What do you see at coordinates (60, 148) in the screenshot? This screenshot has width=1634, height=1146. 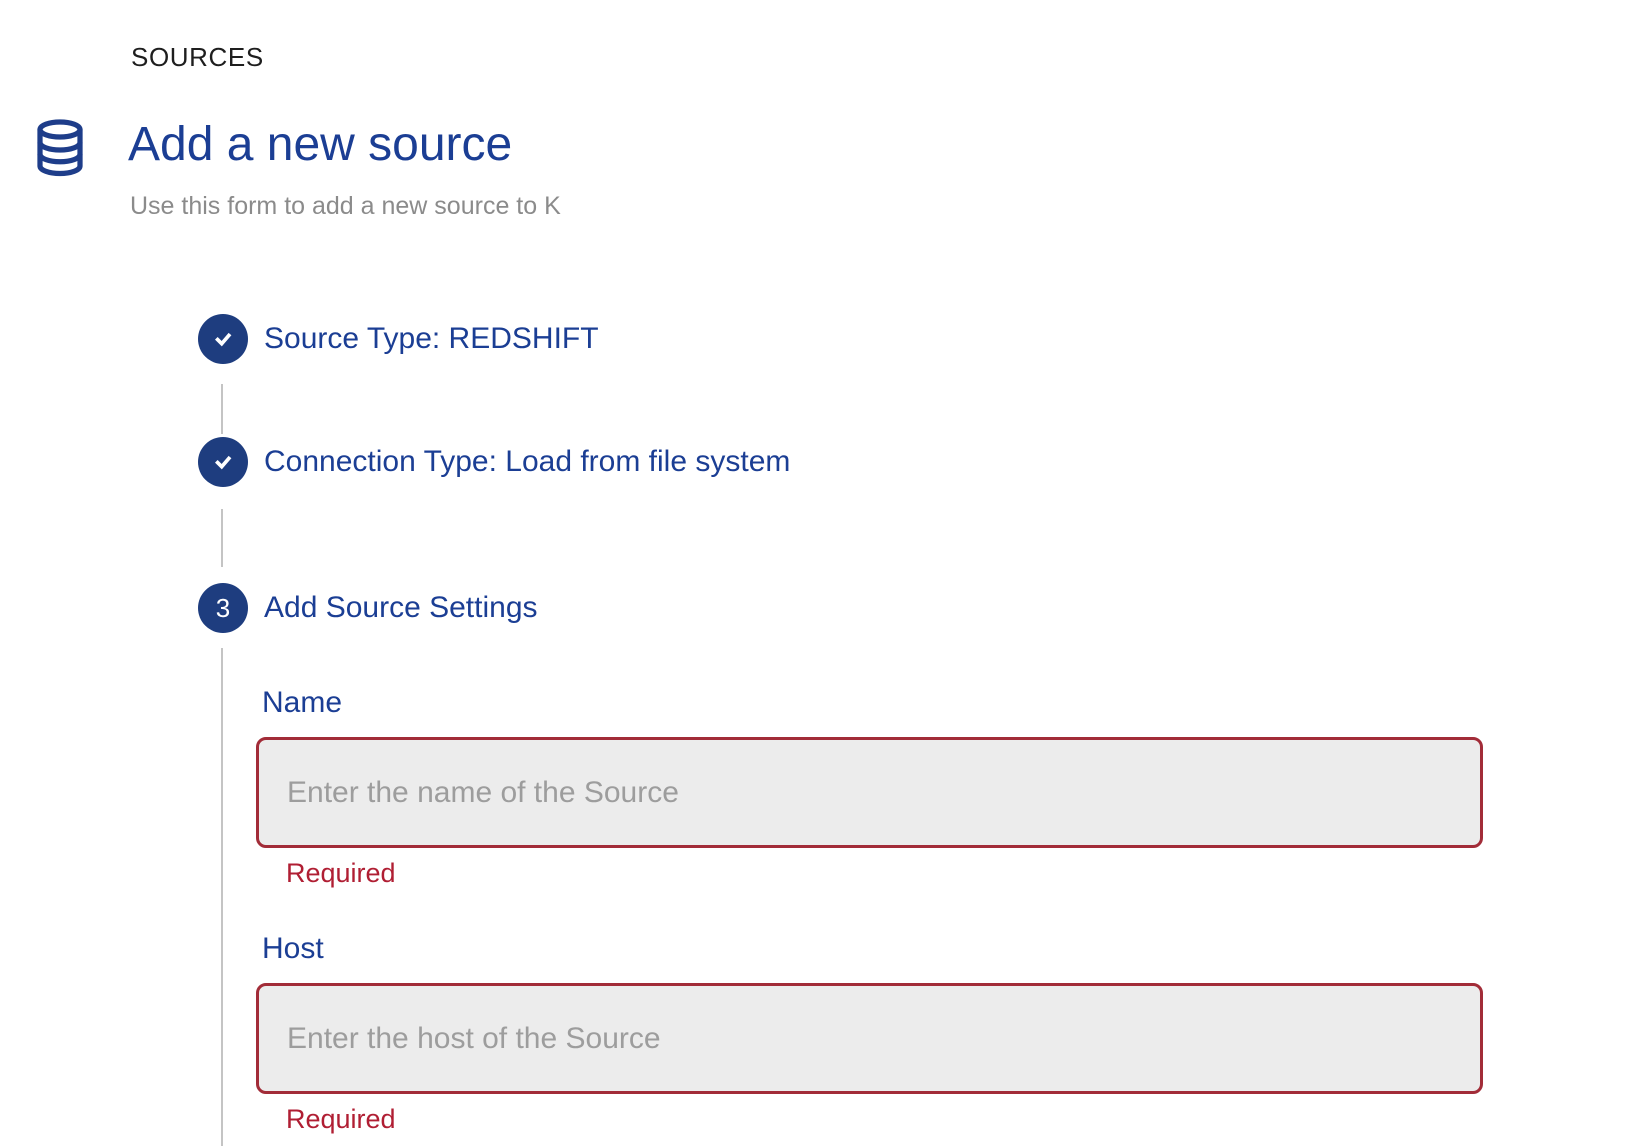 I see `database-icon` at bounding box center [60, 148].